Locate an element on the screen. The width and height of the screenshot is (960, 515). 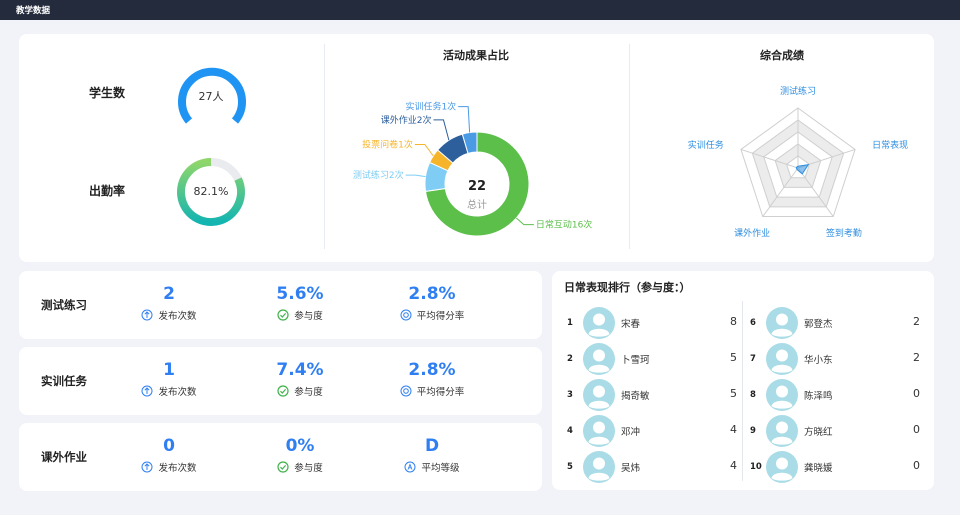
rank-number: 5 is located at coordinates (570, 467).